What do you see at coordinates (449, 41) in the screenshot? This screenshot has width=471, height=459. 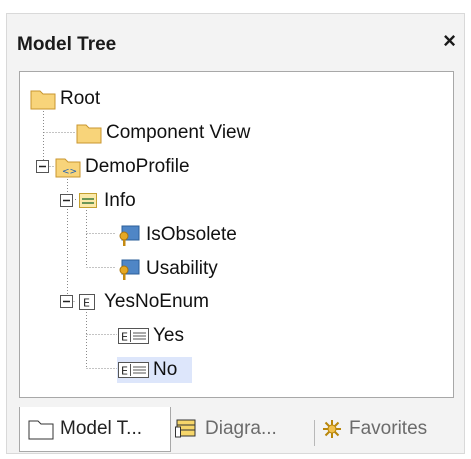 I see `close-icon: ×` at bounding box center [449, 41].